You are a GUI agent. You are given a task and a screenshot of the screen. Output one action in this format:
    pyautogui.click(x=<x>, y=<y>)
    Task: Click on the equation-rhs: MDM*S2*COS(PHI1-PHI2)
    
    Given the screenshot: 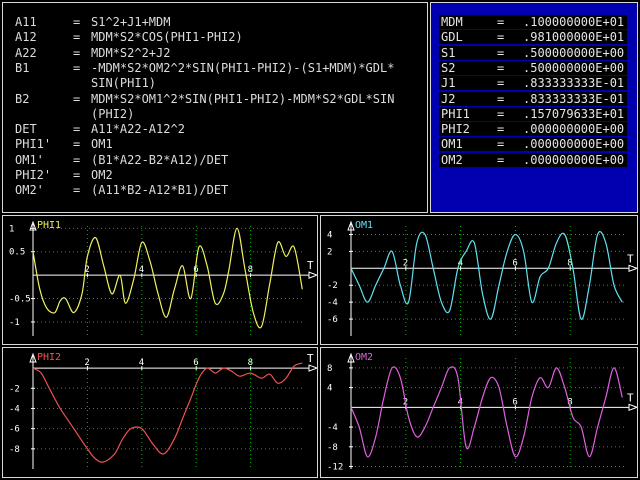 What is the action you would take?
    pyautogui.click(x=167, y=37)
    